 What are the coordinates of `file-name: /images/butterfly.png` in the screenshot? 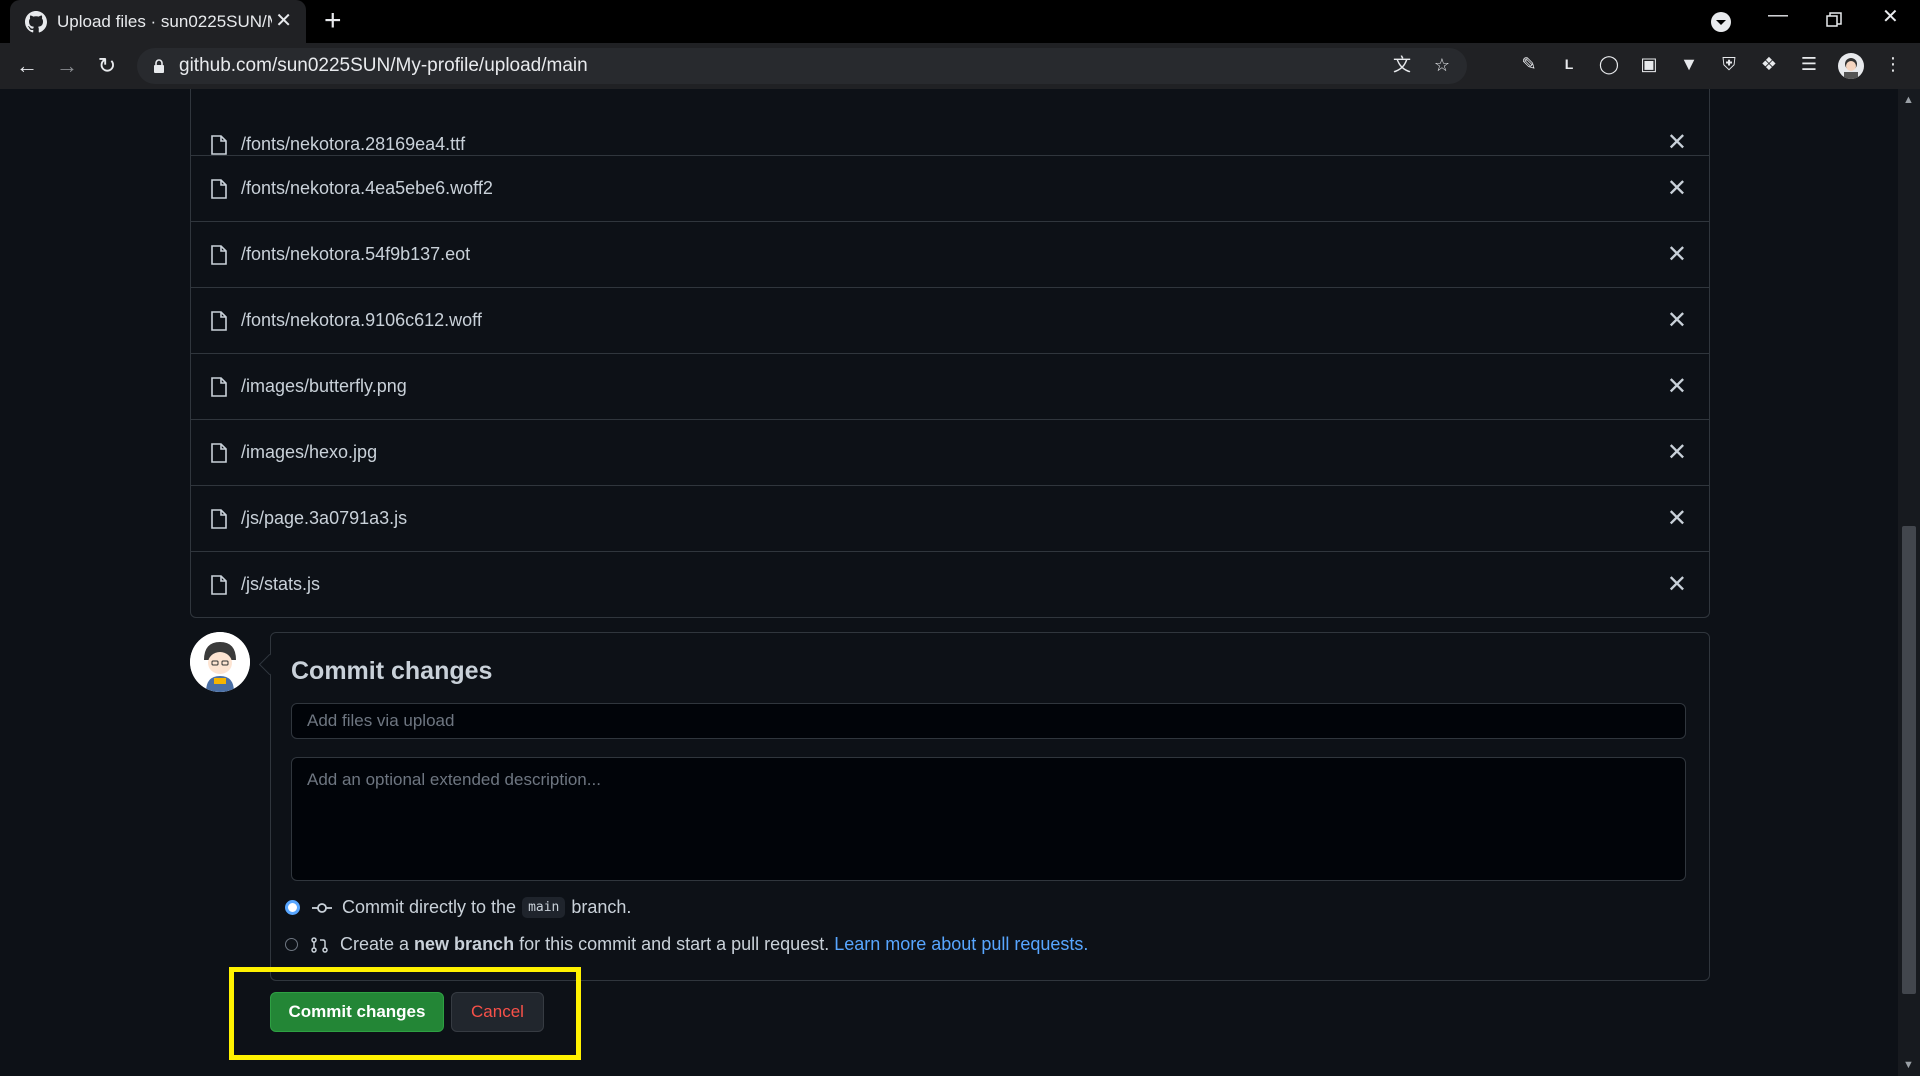 It's located at (324, 386).